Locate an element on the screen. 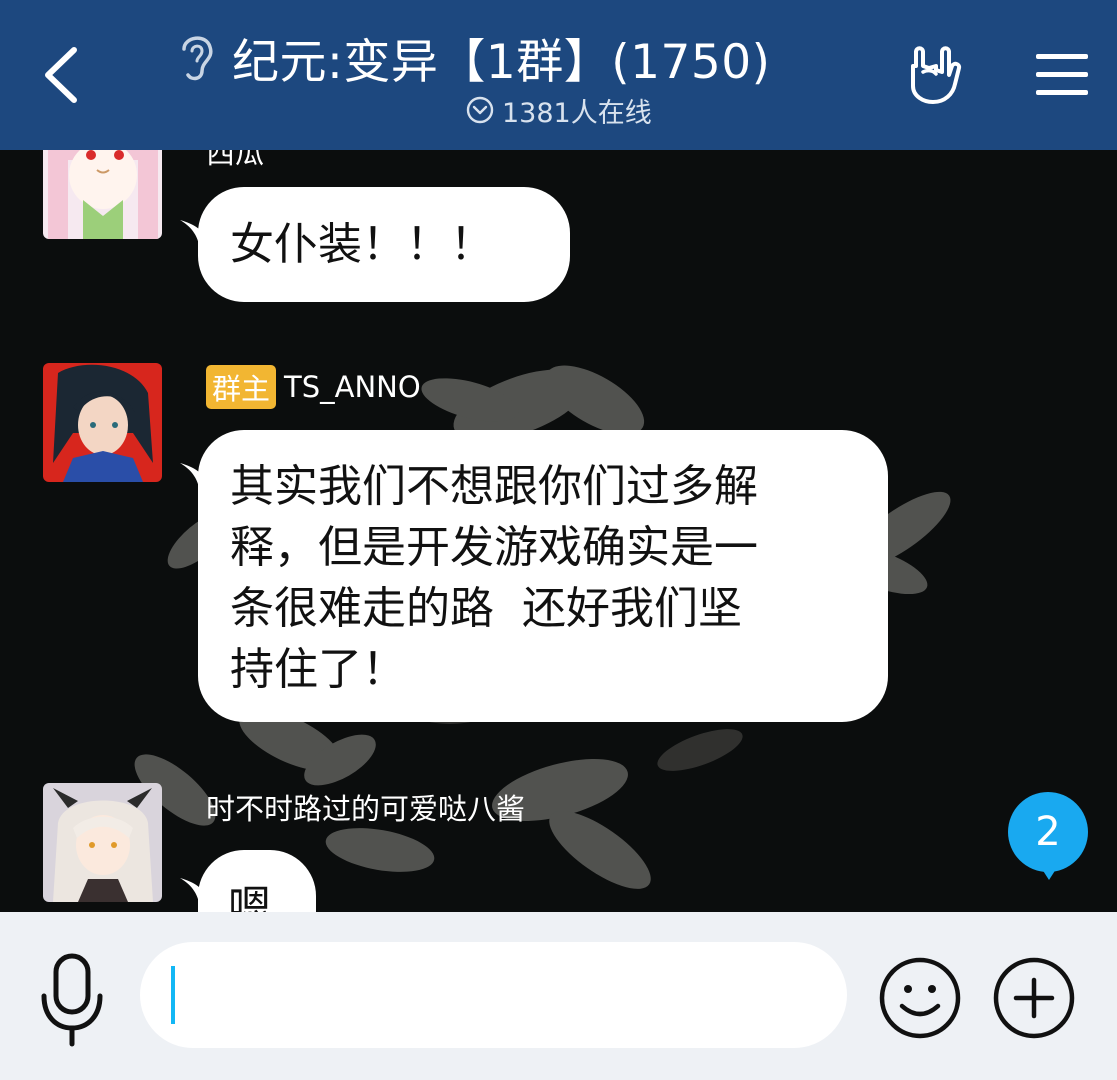 The width and height of the screenshot is (1117, 1080). chevron-down-circle-icon is located at coordinates (480, 110).